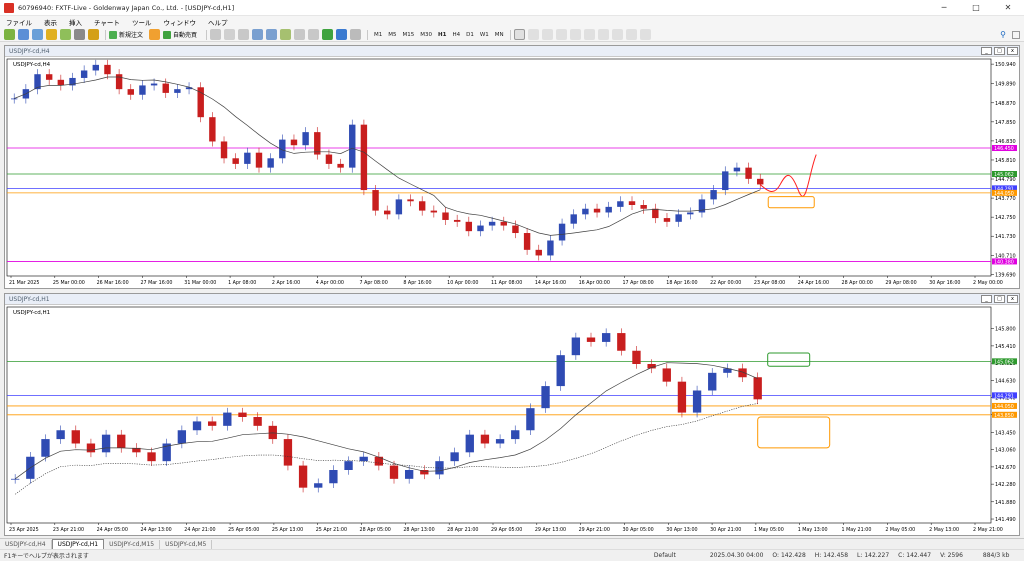  Describe the element at coordinates (93, 34) in the screenshot. I see `strategy-tester-icon` at that location.